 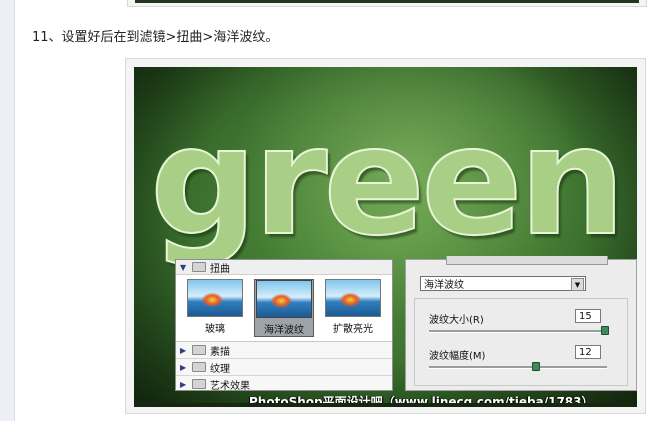 I want to click on step-instruction: 11、设置好后在到滤镜>扭曲>海洋波纹。, so click(x=155, y=37).